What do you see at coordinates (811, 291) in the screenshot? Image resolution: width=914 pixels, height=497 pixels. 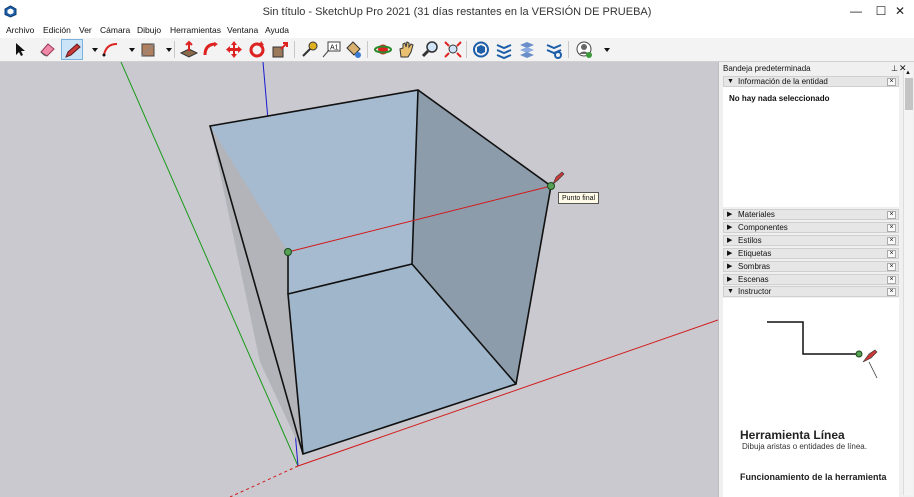 I see `panel-instructor-header: ▼ Instructor ×` at bounding box center [811, 291].